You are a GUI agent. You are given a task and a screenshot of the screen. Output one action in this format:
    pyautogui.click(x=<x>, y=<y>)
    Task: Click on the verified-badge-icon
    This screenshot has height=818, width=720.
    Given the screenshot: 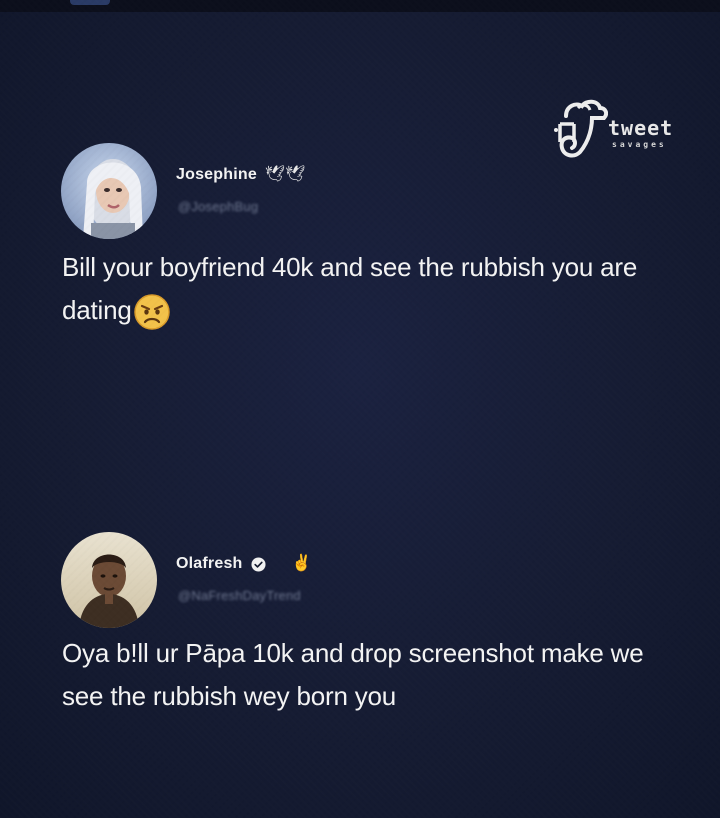 What is the action you would take?
    pyautogui.click(x=258, y=564)
    